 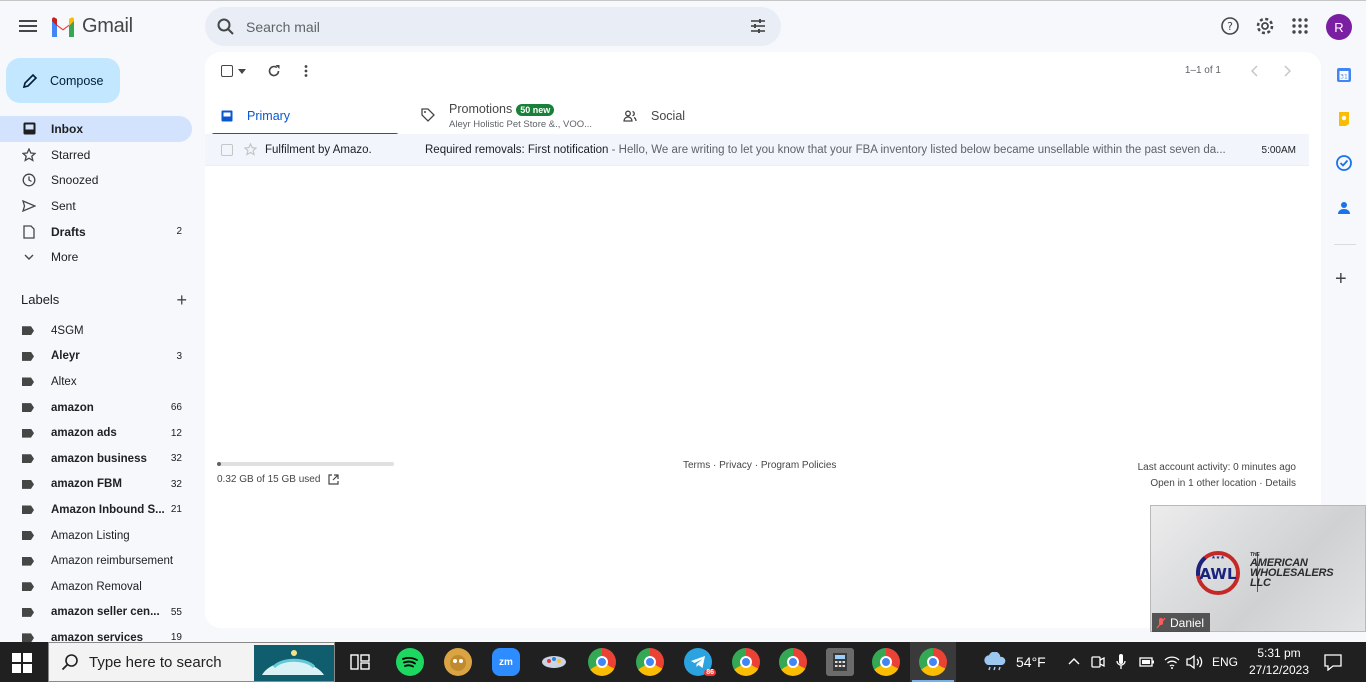 I want to click on storage-bar, so click(x=305, y=464).